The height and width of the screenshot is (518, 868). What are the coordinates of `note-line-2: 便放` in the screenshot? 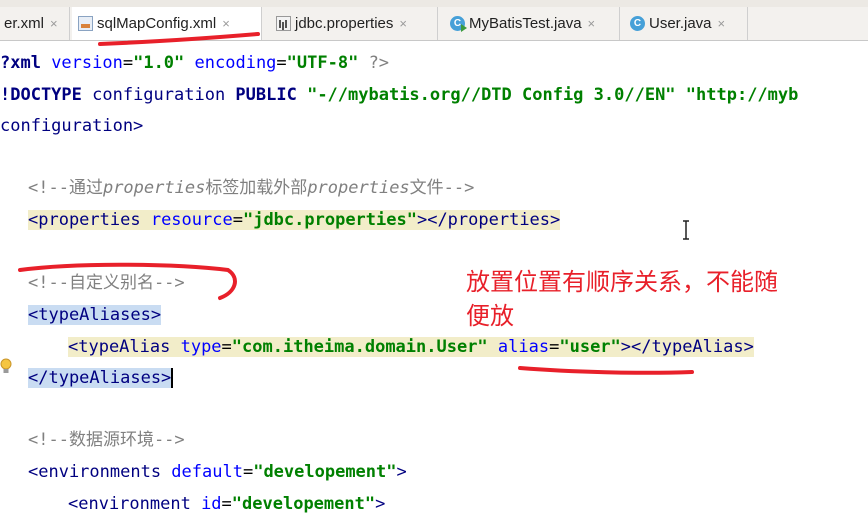 It's located at (490, 316).